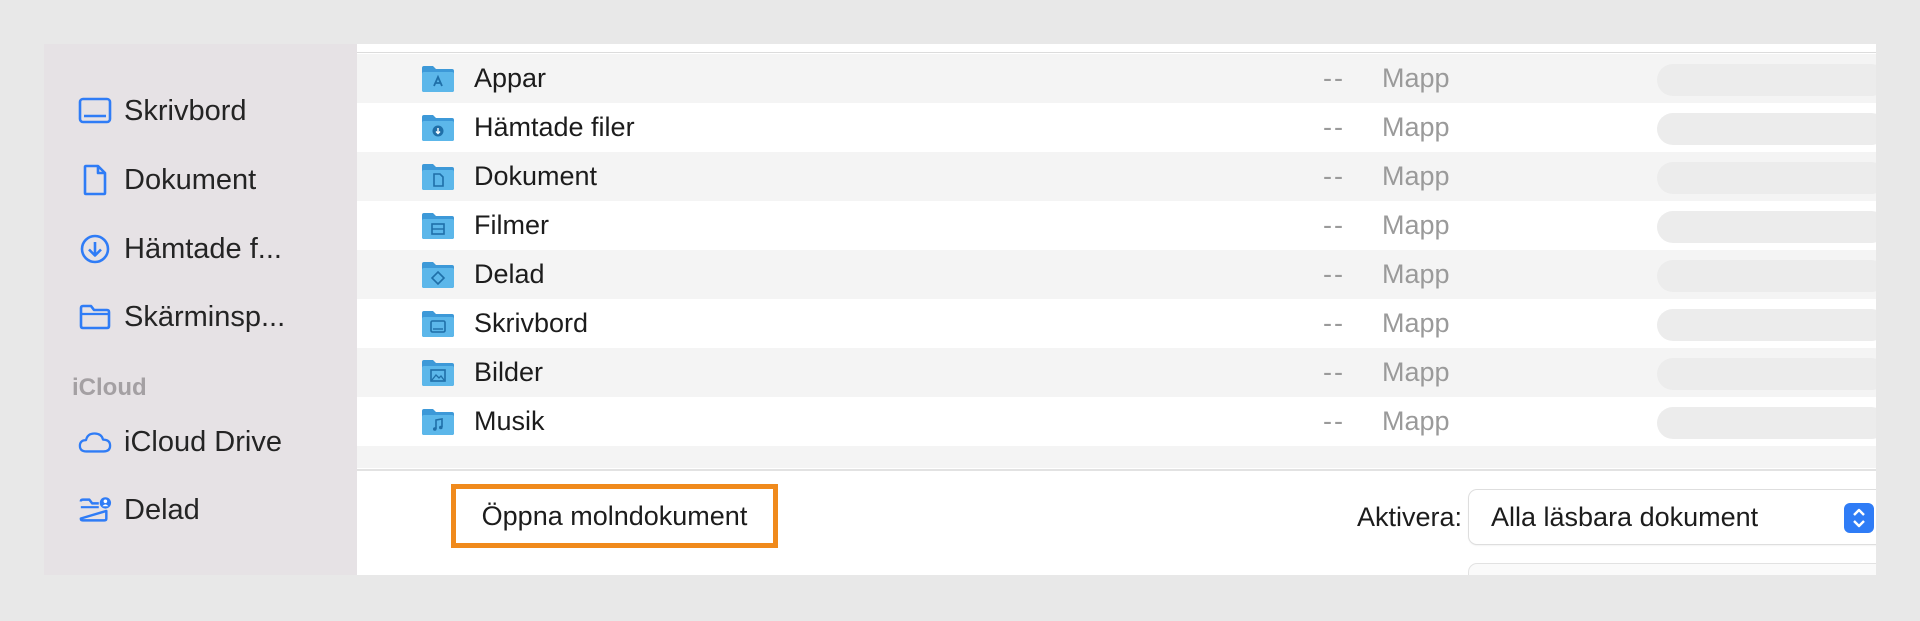 This screenshot has width=1920, height=621. Describe the element at coordinates (1410, 517) in the screenshot. I see `enable-label: Aktivera:` at that location.